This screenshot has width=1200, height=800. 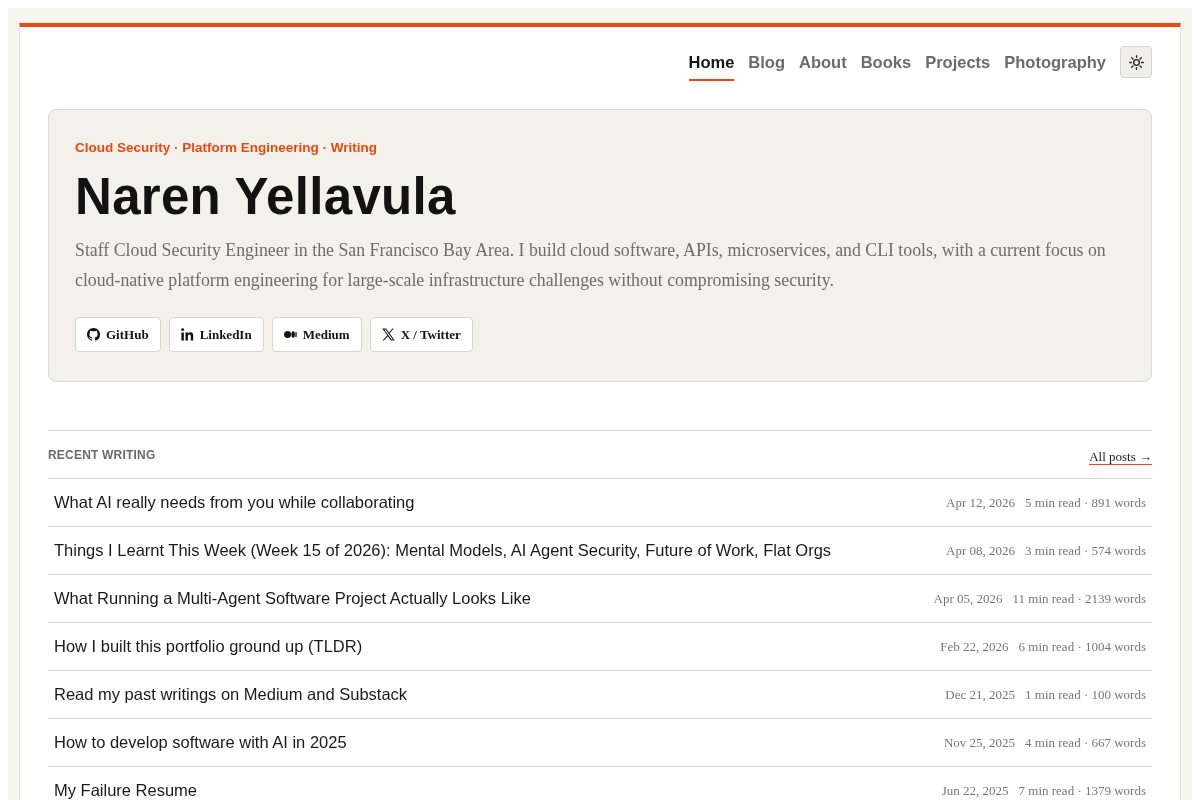 What do you see at coordinates (600, 599) in the screenshot?
I see `post-row: What Running a Multi-Agent Software Project Actually Looks Like Apr 05, 2026 11 min read · 2139 words` at bounding box center [600, 599].